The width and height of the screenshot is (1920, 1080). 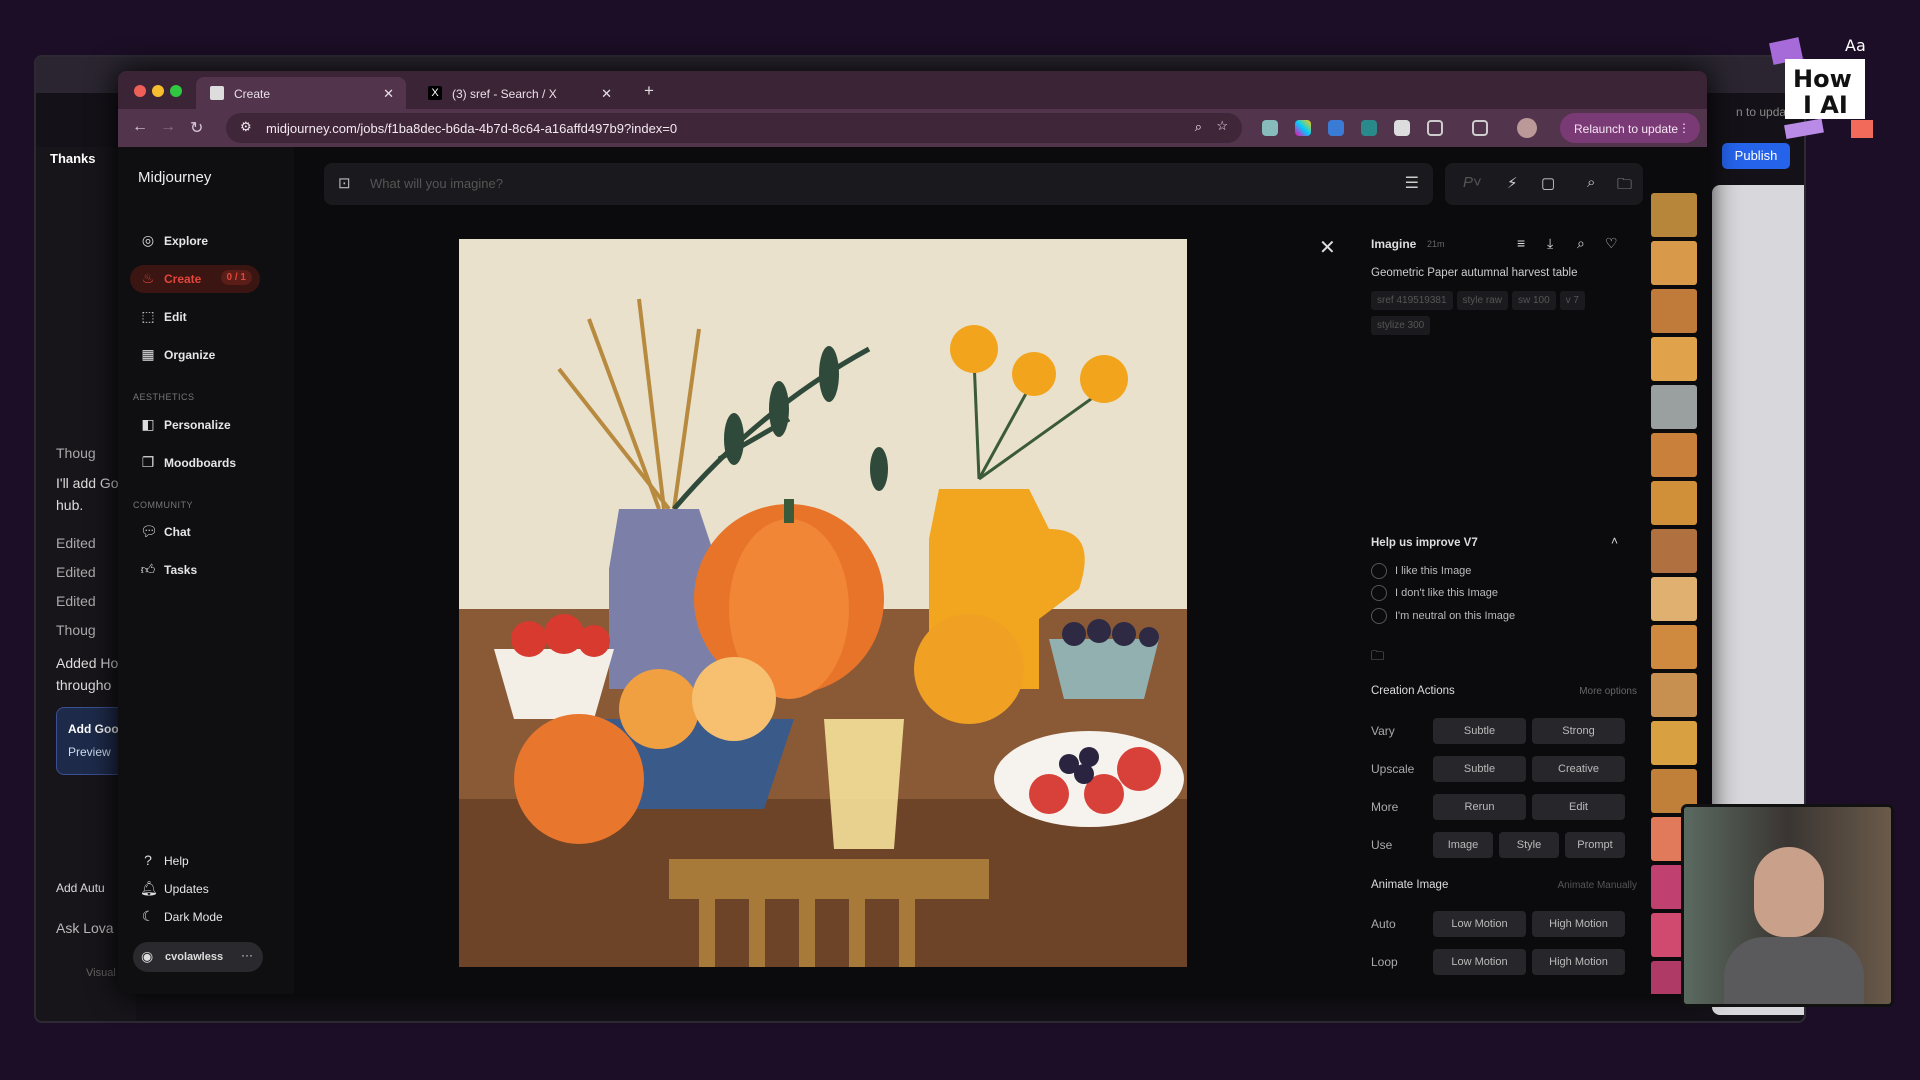 I want to click on react-extension-icon, so click(x=1369, y=128).